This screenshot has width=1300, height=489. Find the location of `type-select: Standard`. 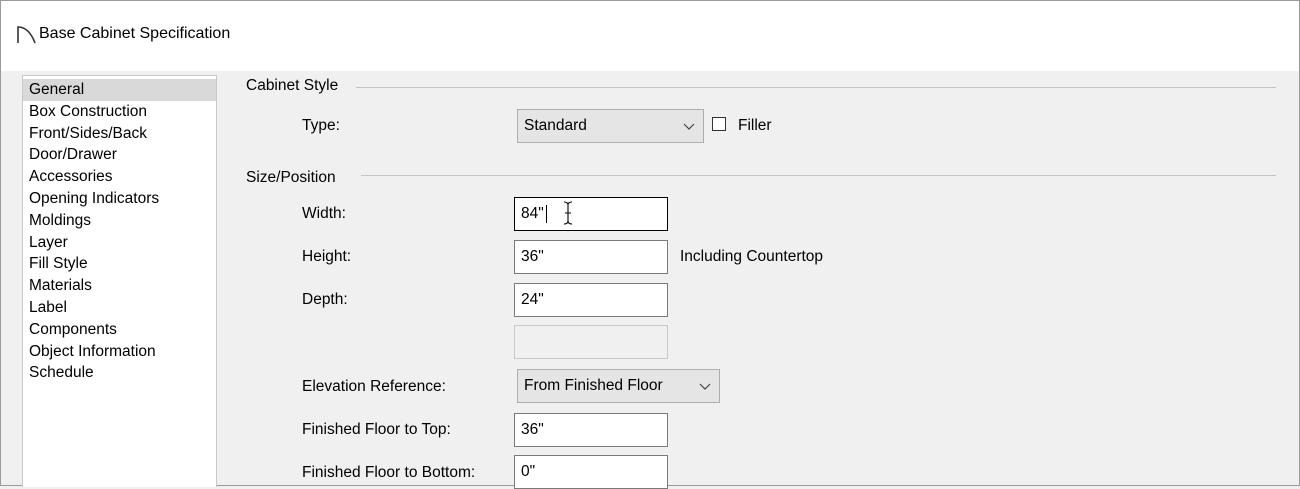

type-select: Standard is located at coordinates (610, 126).